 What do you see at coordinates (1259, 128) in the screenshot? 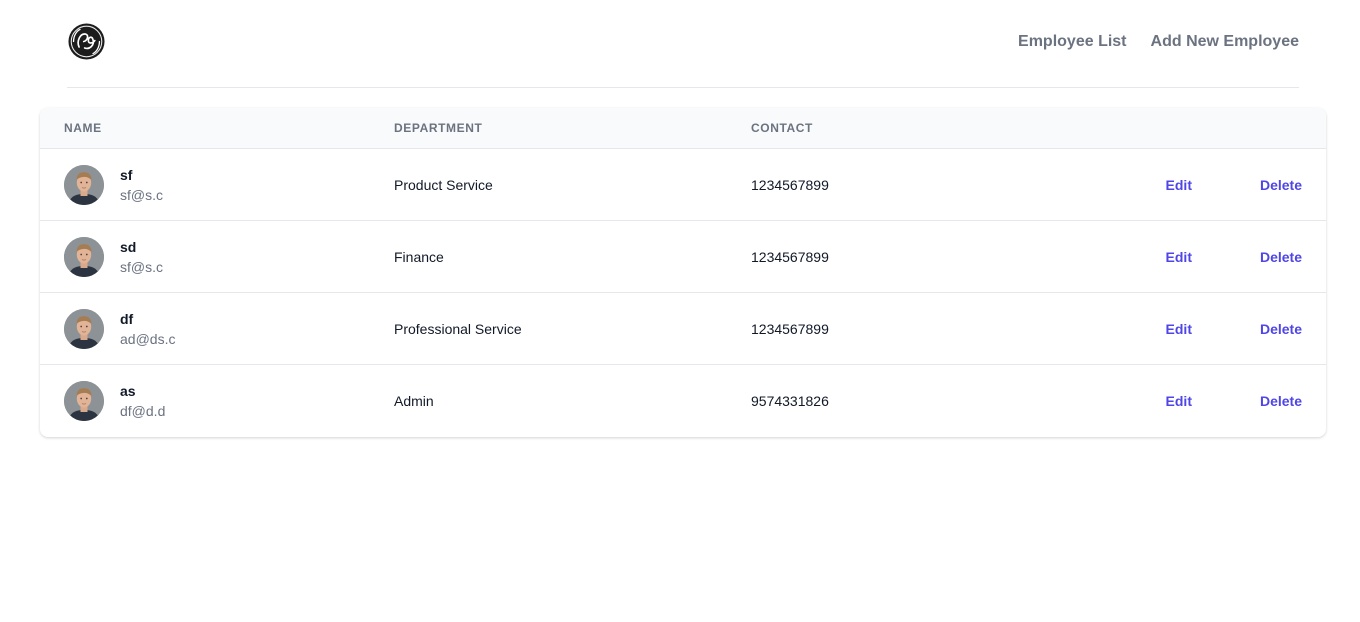
I see `column-header-delete` at bounding box center [1259, 128].